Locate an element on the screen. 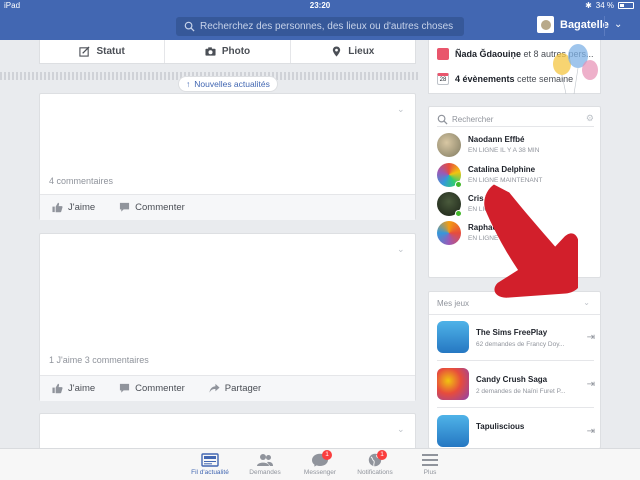 This screenshot has width=640, height=480. game-name: Tapuliscious is located at coordinates (500, 426).